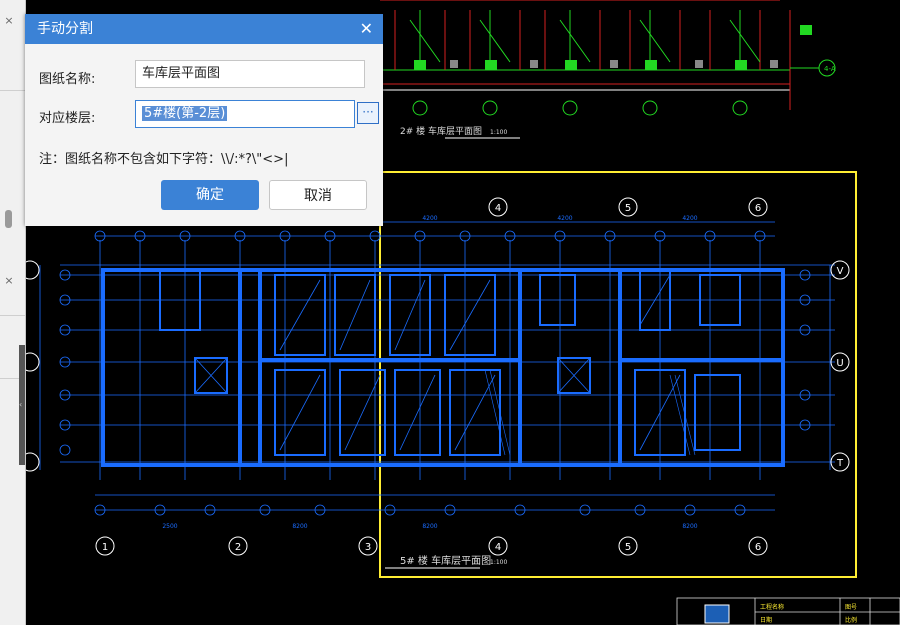 The height and width of the screenshot is (625, 900). Describe the element at coordinates (498, 547) in the screenshot. I see `axis-label-4: 4` at that location.